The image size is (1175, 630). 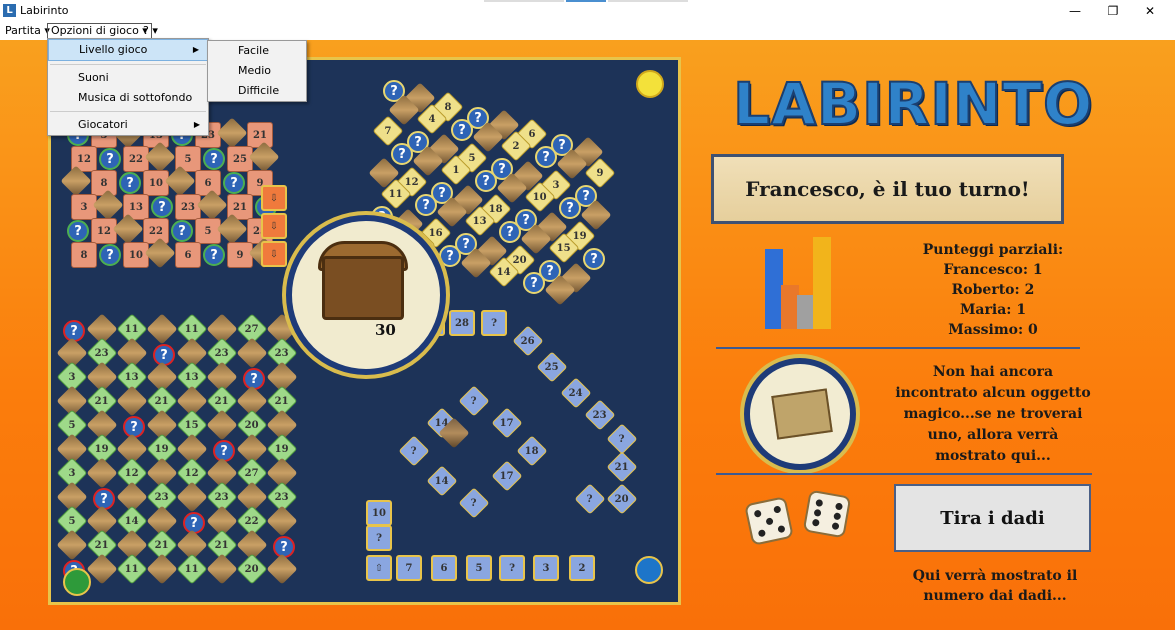 What do you see at coordinates (363, 288) in the screenshot?
I see `treasure-chest-icon` at bounding box center [363, 288].